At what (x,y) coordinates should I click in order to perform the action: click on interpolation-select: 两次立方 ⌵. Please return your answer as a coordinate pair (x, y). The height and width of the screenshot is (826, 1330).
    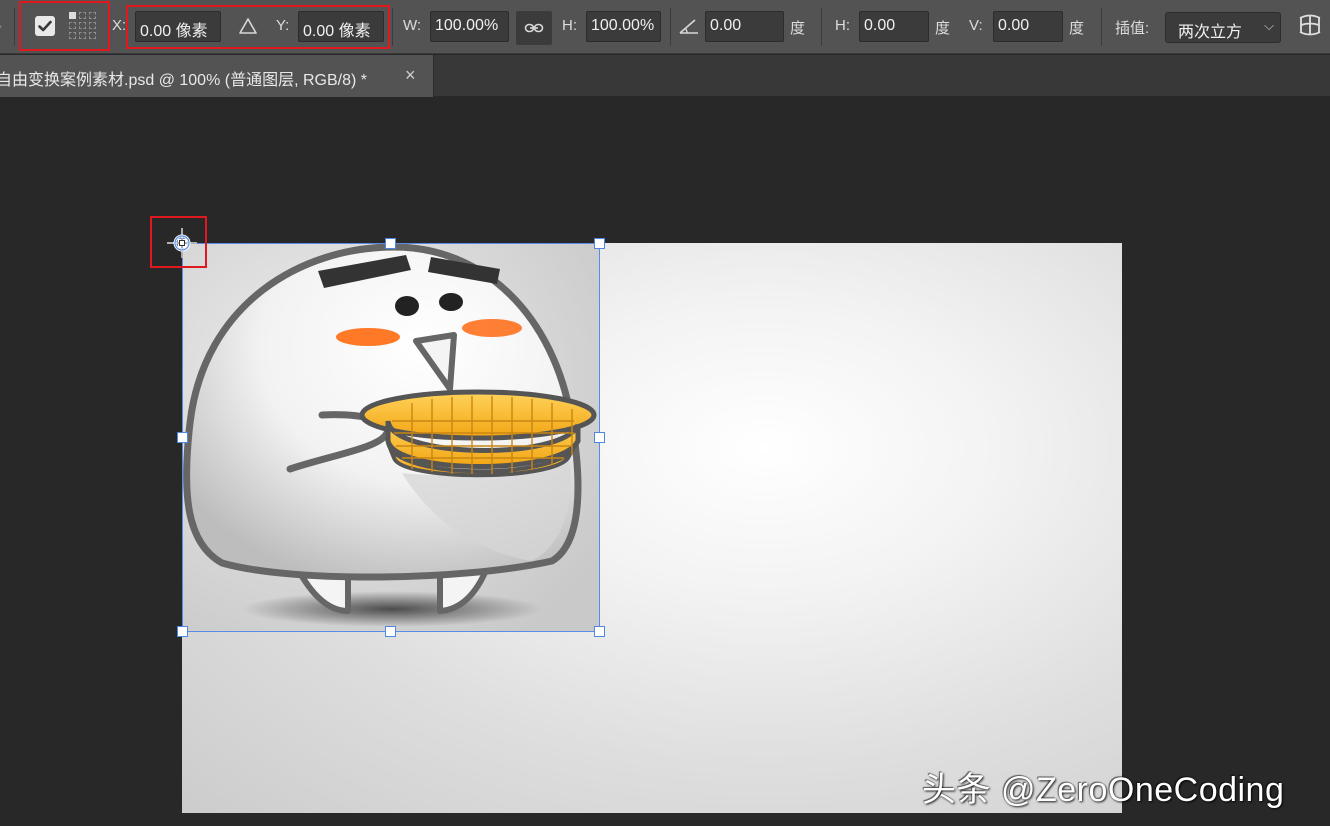
    Looking at the image, I should click on (1223, 27).